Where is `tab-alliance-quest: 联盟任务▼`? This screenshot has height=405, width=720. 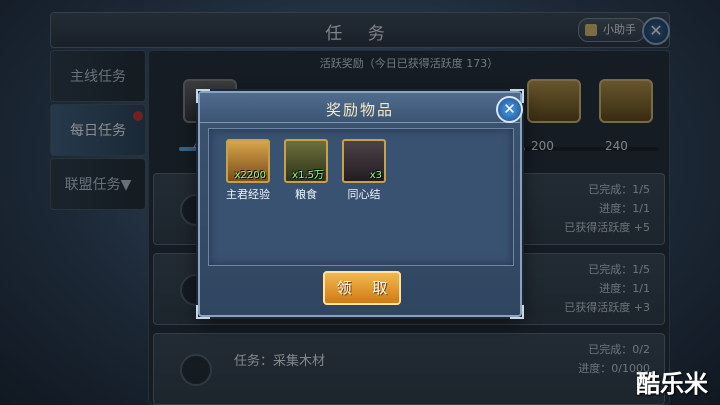
tab-alliance-quest: 联盟任务▼ is located at coordinates (98, 184).